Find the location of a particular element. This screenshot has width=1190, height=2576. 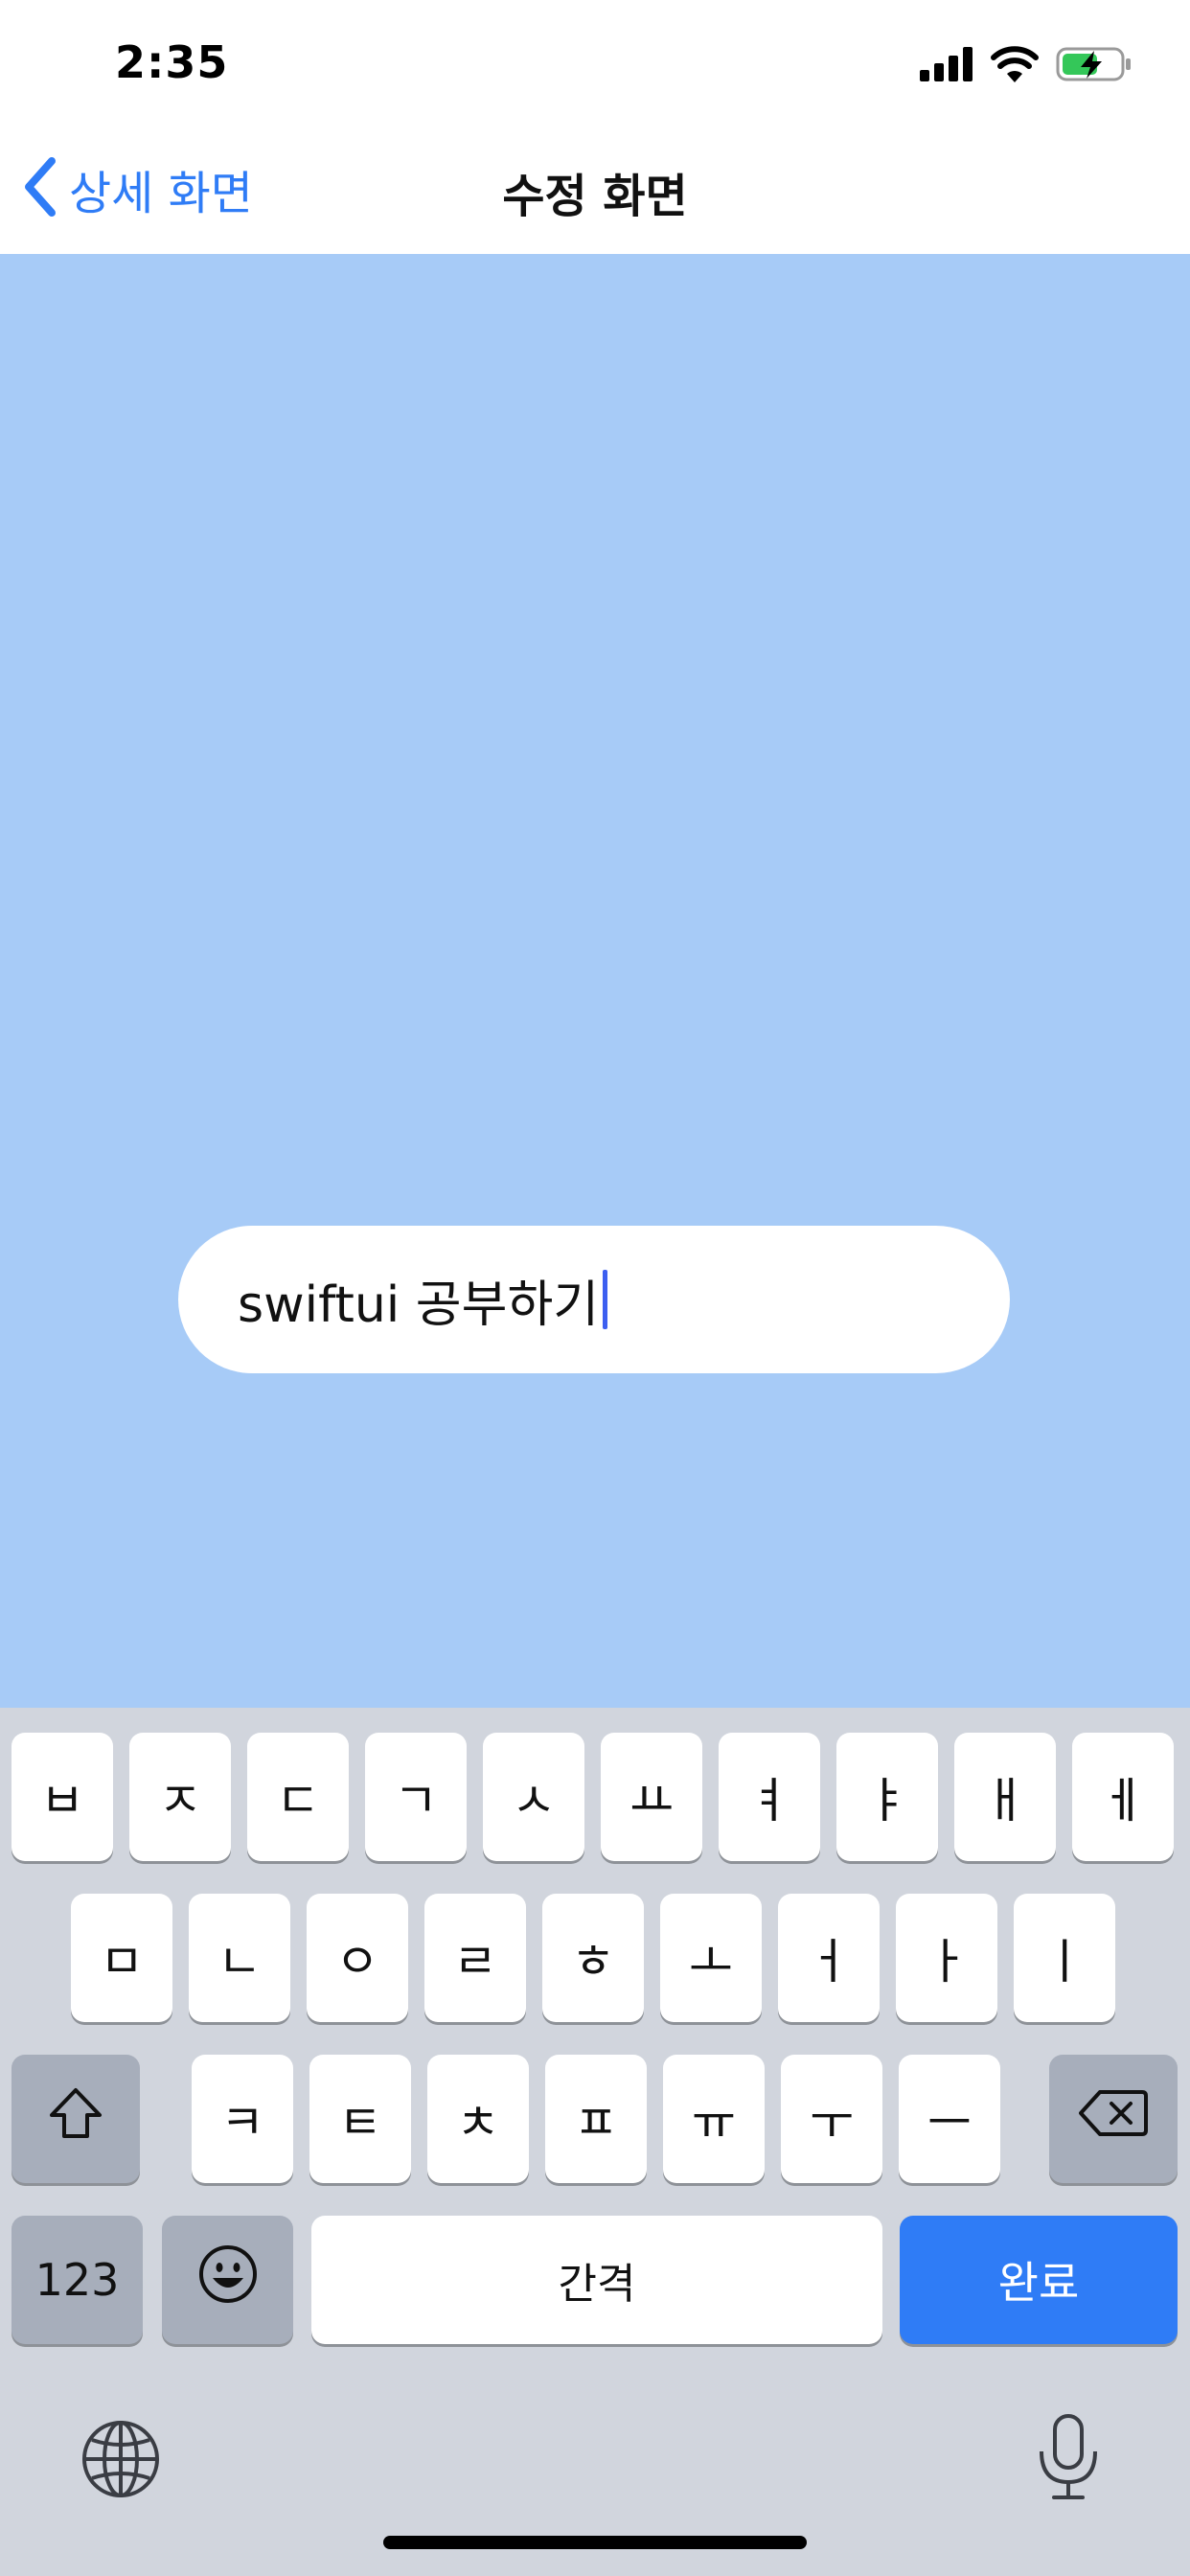

battery-charging-icon is located at coordinates (1095, 66).